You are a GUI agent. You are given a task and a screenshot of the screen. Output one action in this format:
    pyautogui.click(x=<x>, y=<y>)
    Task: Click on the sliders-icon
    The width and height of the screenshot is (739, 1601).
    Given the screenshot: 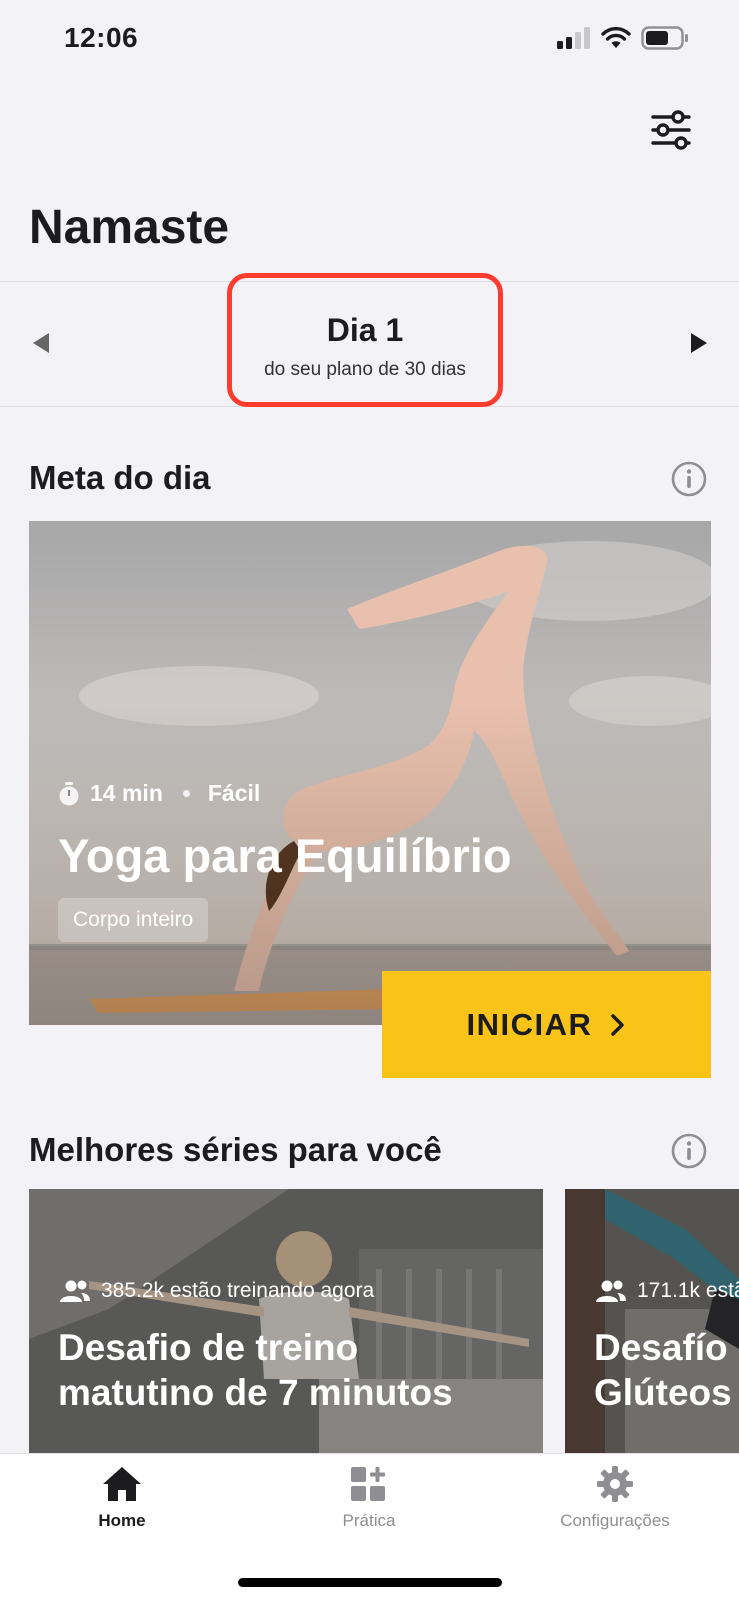 What is the action you would take?
    pyautogui.click(x=671, y=130)
    